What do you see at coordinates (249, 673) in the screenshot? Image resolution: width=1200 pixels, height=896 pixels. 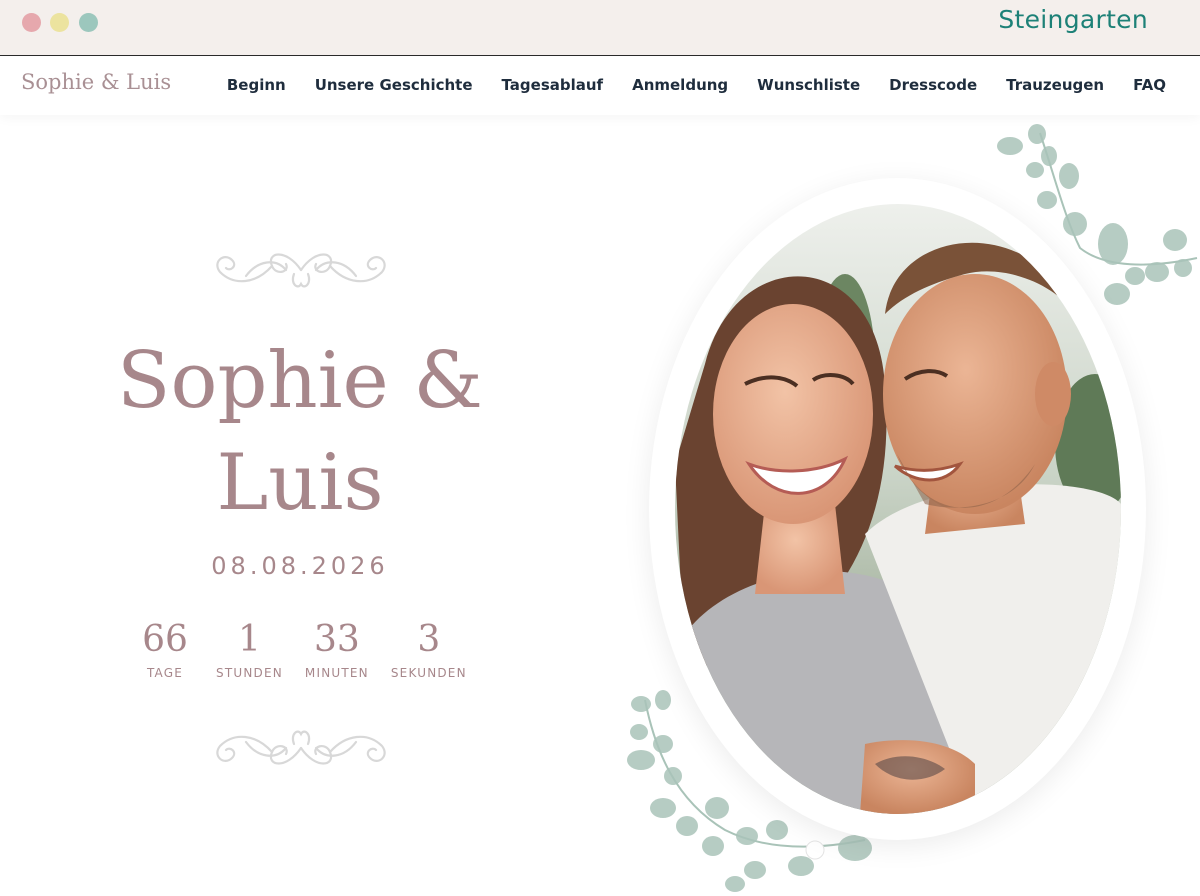 I see `countdown-label: STUNDEN` at bounding box center [249, 673].